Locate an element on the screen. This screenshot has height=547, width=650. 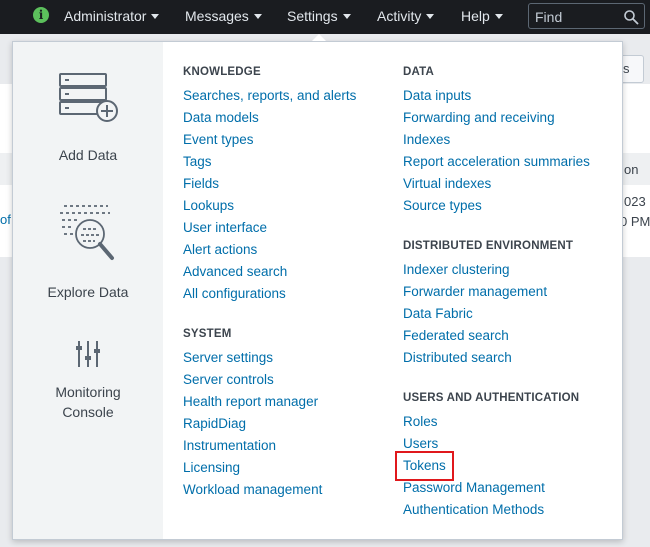
nav-label: Messages is located at coordinates (217, 16).